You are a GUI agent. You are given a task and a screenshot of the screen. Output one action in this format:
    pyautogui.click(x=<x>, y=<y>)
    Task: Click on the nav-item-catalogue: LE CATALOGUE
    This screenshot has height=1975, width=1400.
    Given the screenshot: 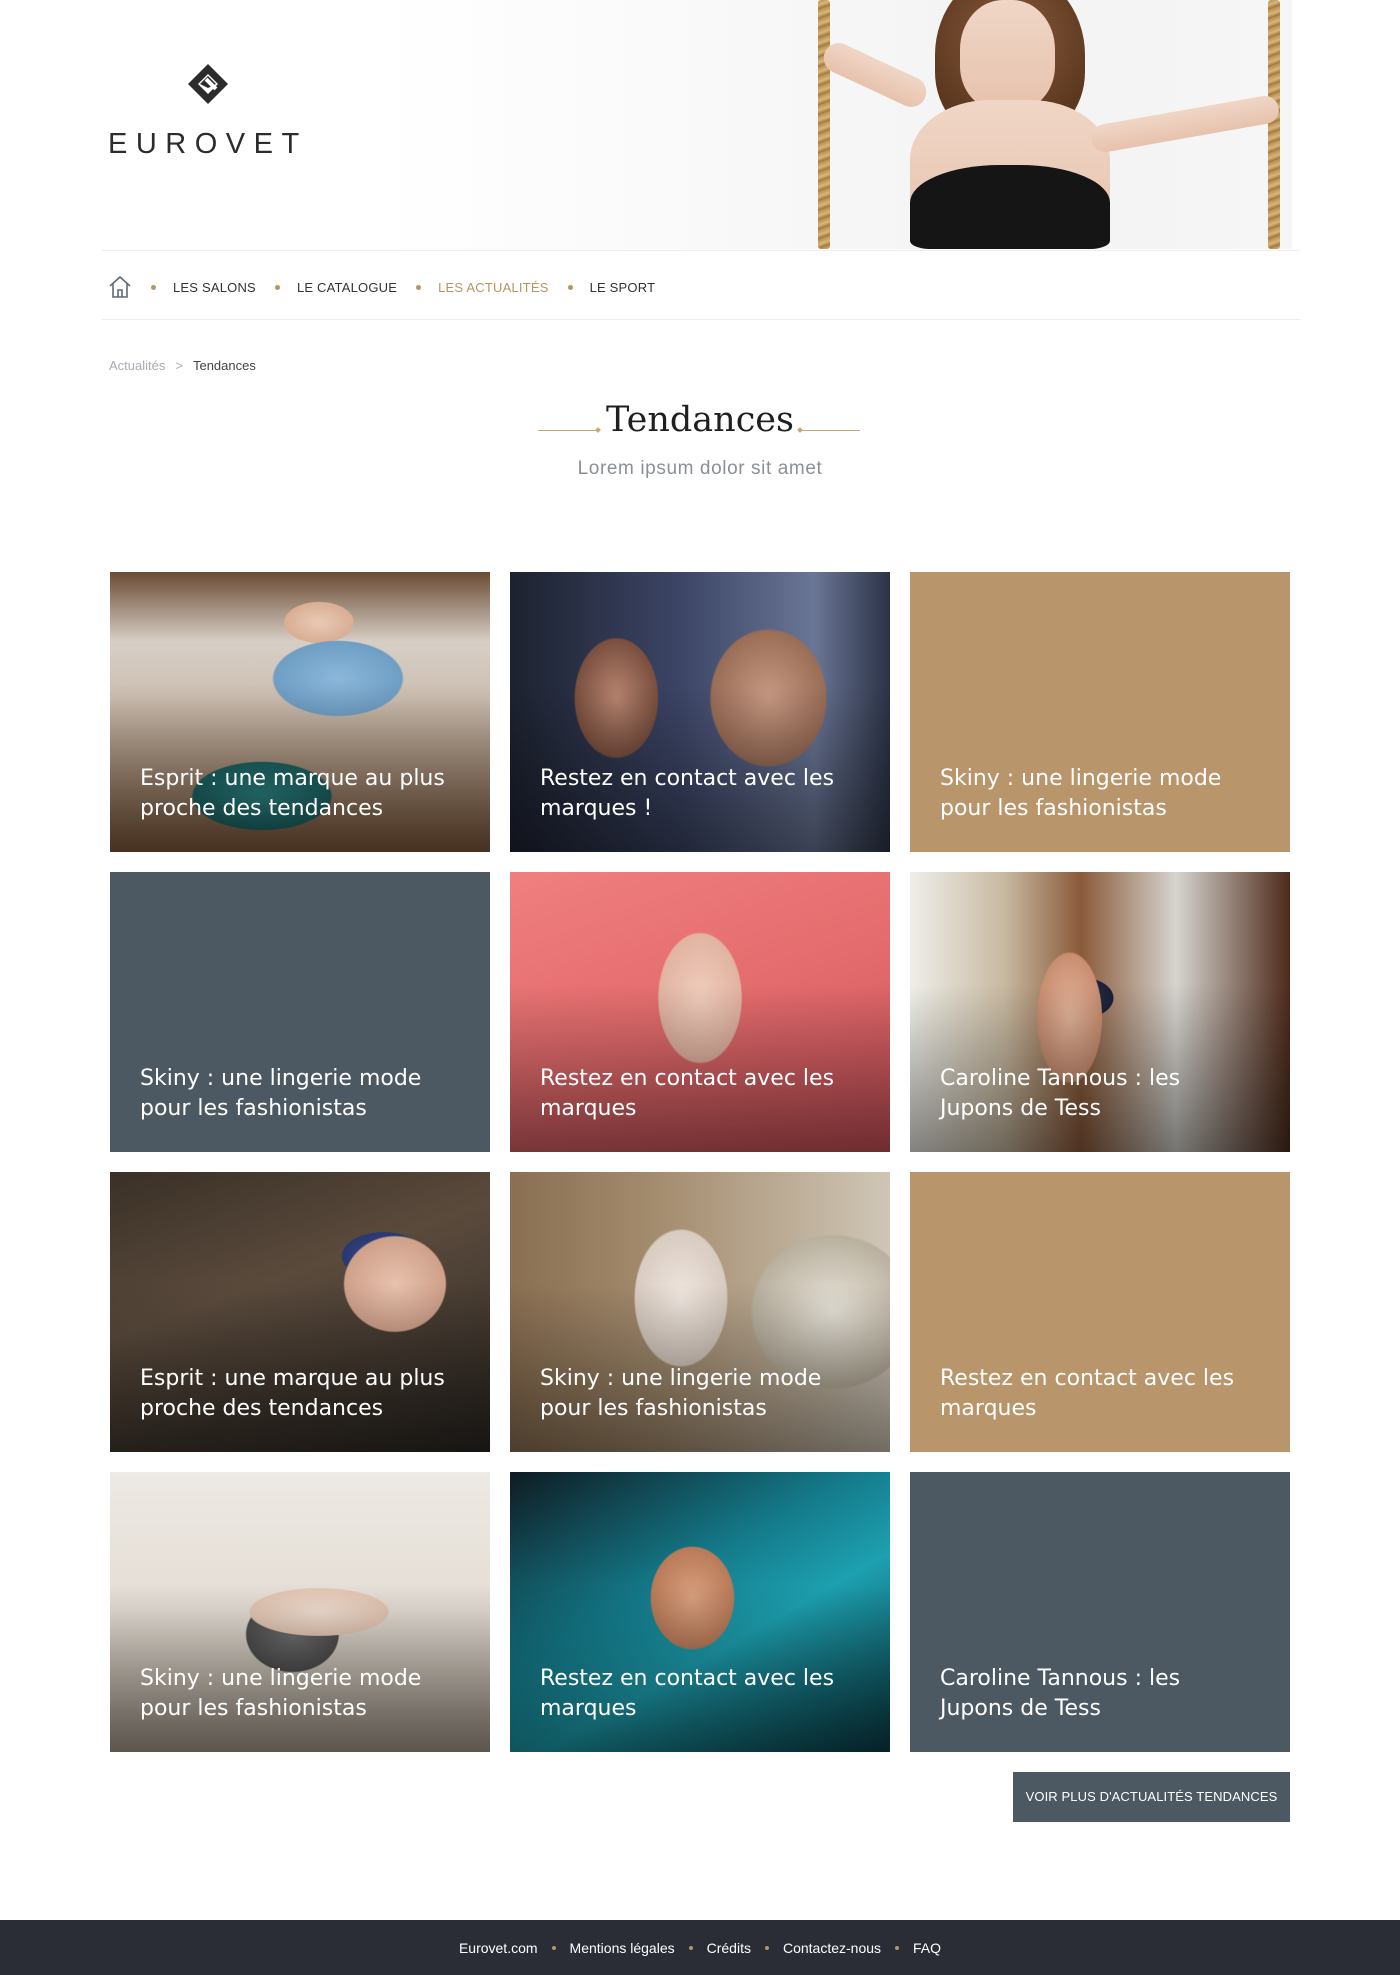 What is the action you would take?
    pyautogui.click(x=347, y=287)
    